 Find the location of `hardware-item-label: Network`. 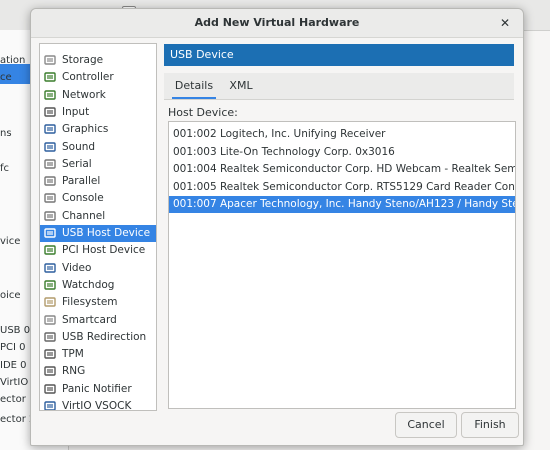

hardware-item-label: Network is located at coordinates (84, 94).